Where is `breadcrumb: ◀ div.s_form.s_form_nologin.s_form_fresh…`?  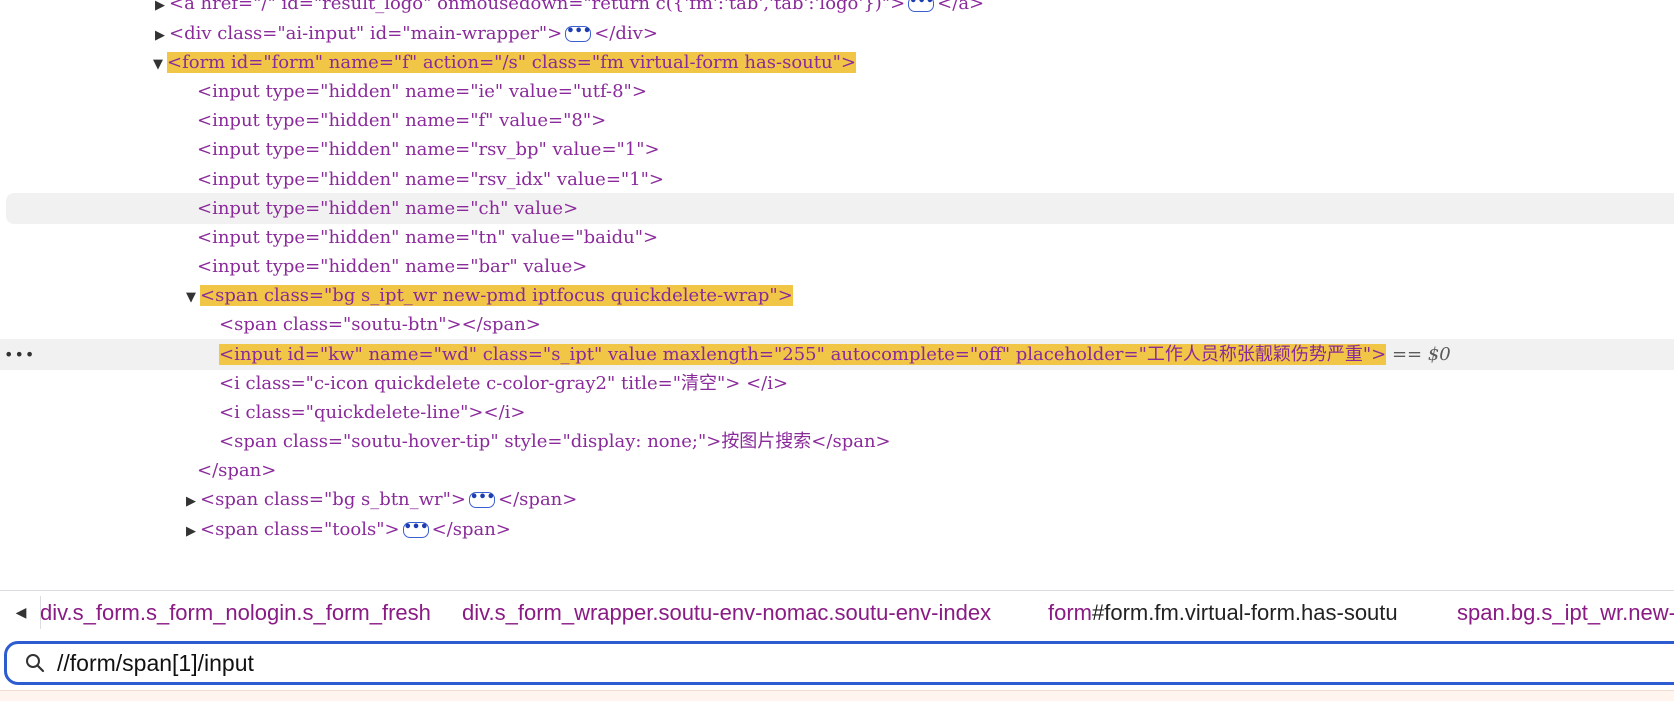
breadcrumb: ◀ div.s_form.s_form_nologin.s_form_fresh… is located at coordinates (837, 612).